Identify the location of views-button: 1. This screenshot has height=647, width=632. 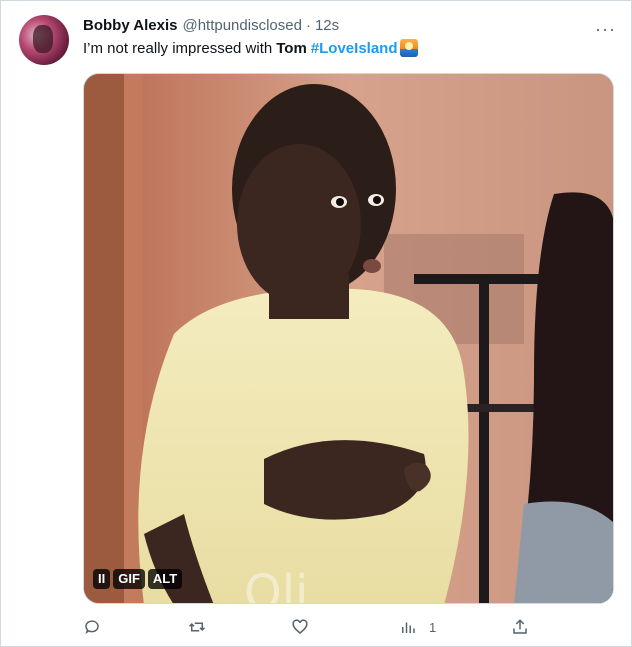
(417, 627).